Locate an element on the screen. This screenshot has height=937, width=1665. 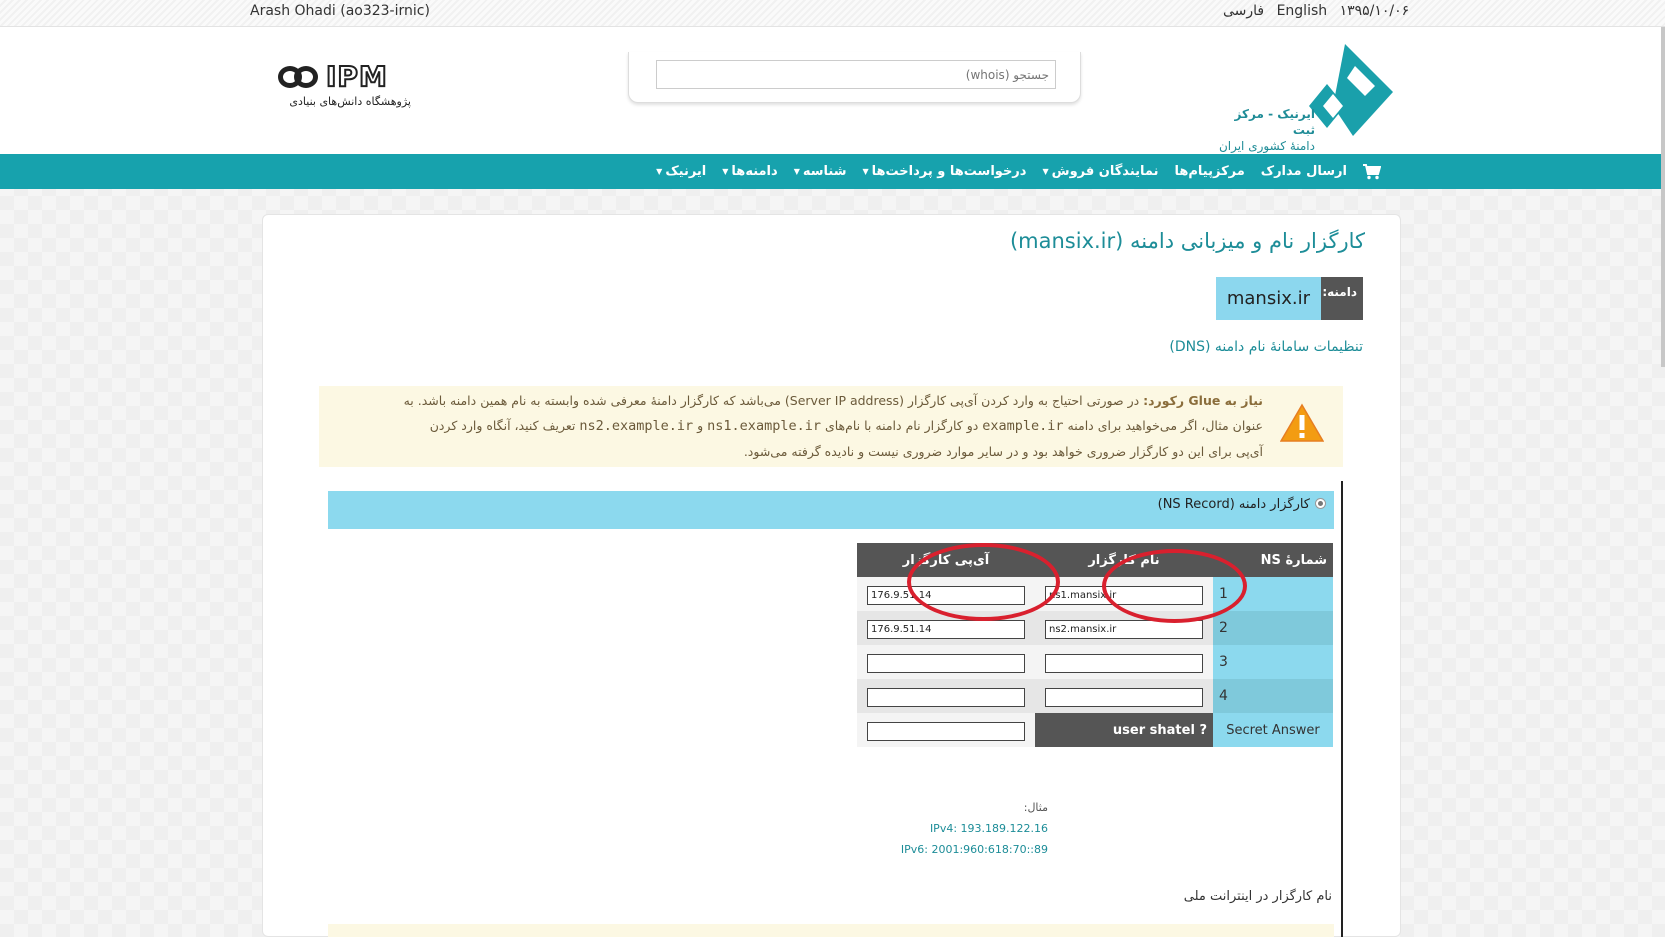
table-row: 3 is located at coordinates (1095, 662).